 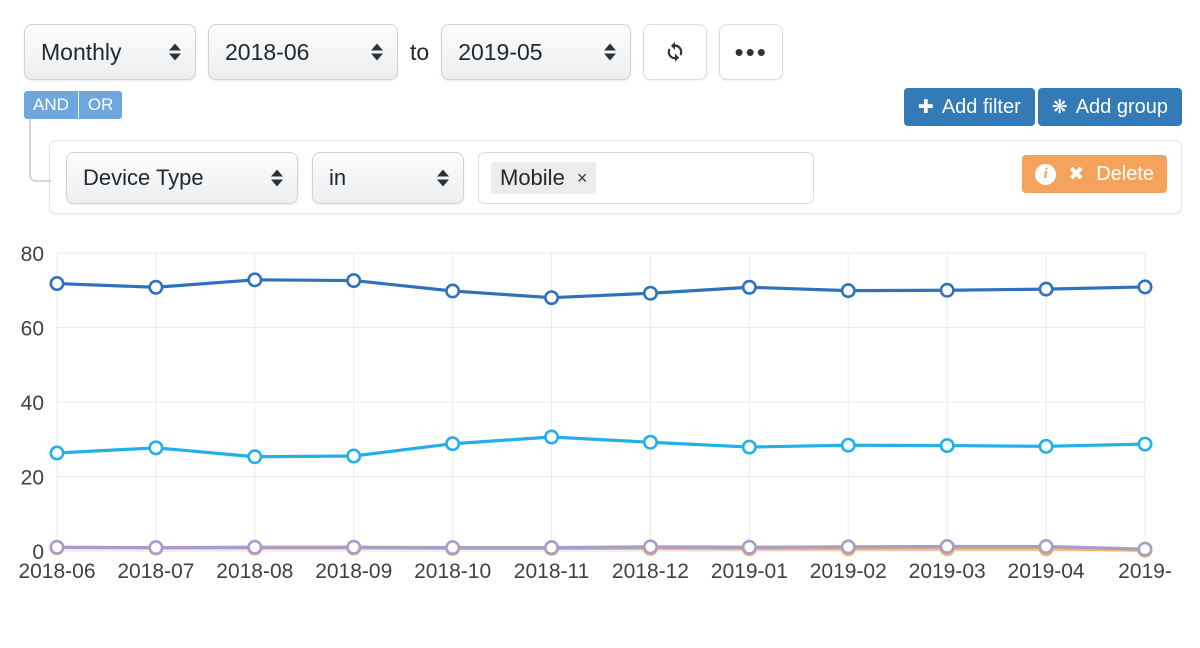 I want to click on x-icon: ✖, so click(x=1076, y=174).